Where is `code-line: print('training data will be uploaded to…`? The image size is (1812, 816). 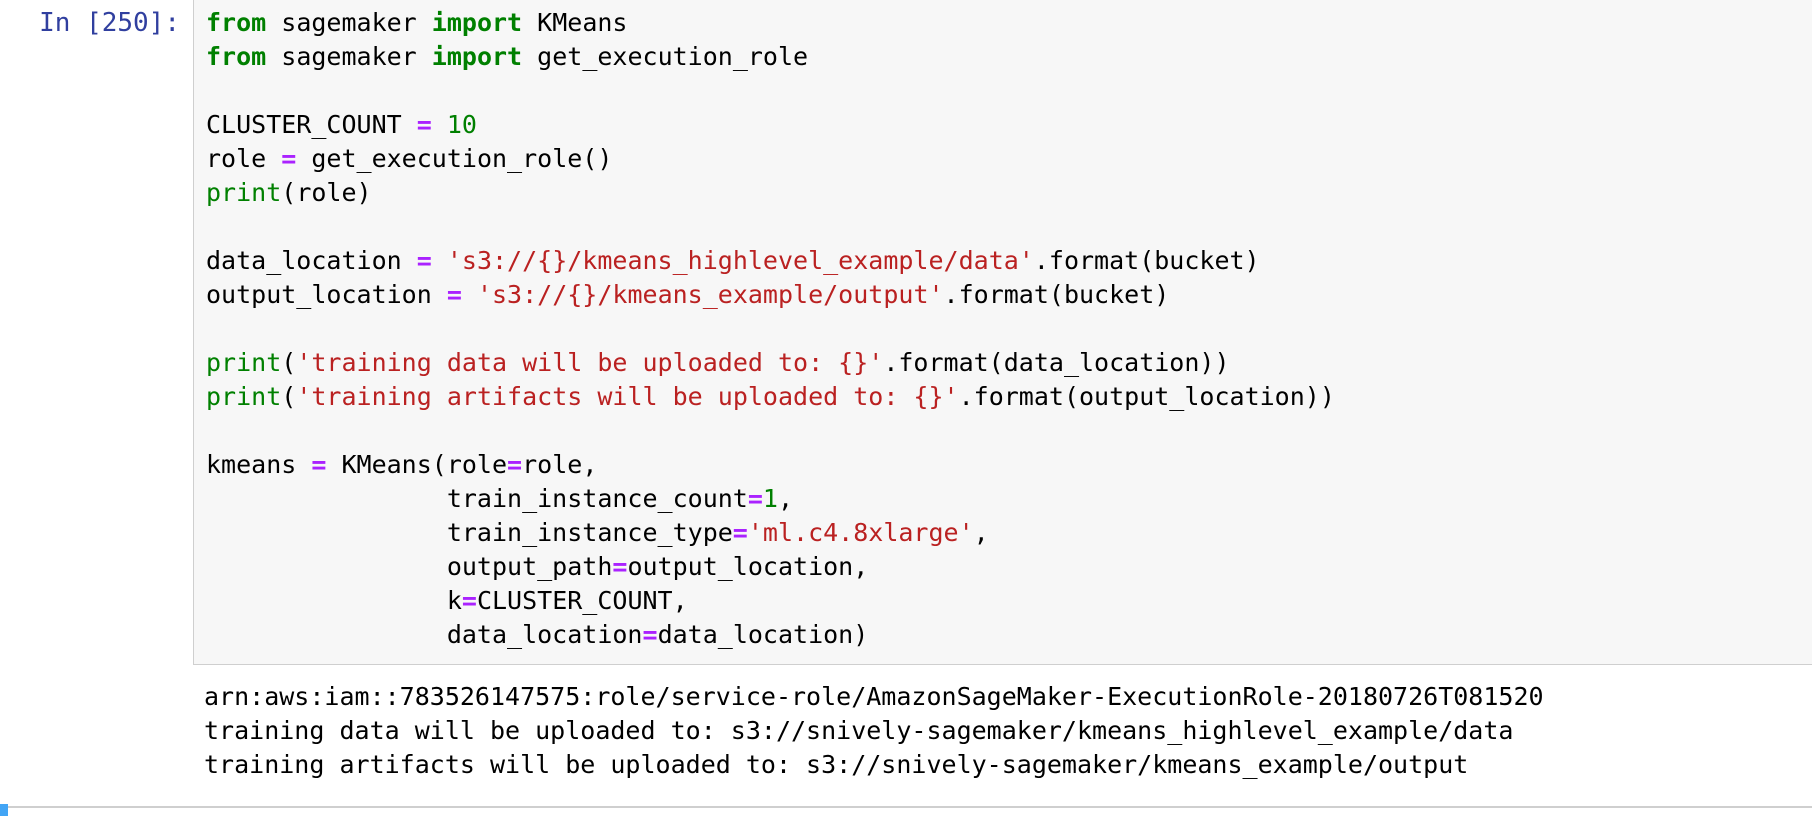
code-line: print('training data will be uploaded to… is located at coordinates (770, 363).